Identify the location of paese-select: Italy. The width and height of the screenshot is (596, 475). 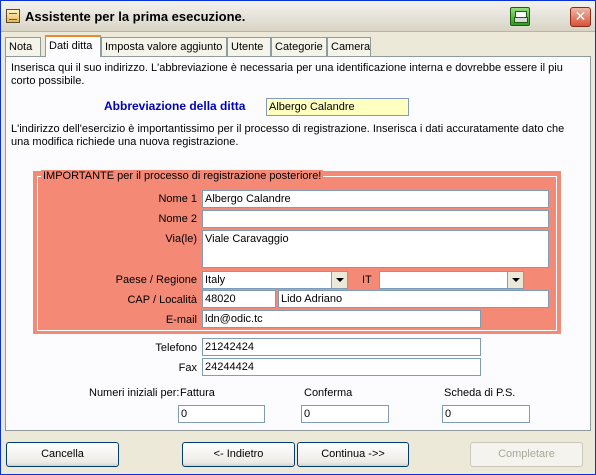
(275, 280).